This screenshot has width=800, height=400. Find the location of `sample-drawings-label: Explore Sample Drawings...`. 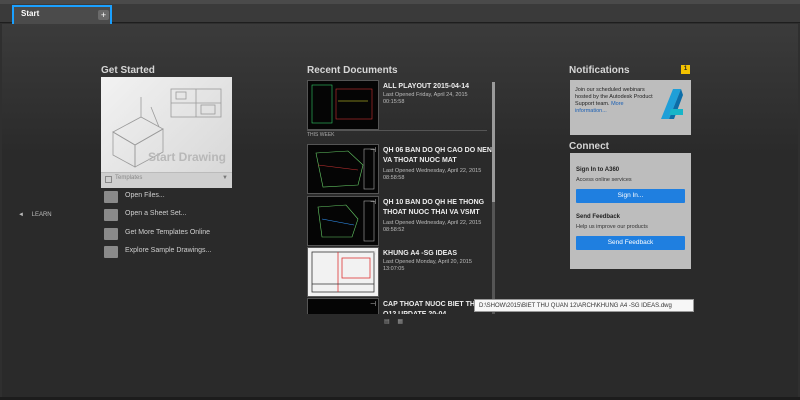

sample-drawings-label: Explore Sample Drawings... is located at coordinates (168, 250).